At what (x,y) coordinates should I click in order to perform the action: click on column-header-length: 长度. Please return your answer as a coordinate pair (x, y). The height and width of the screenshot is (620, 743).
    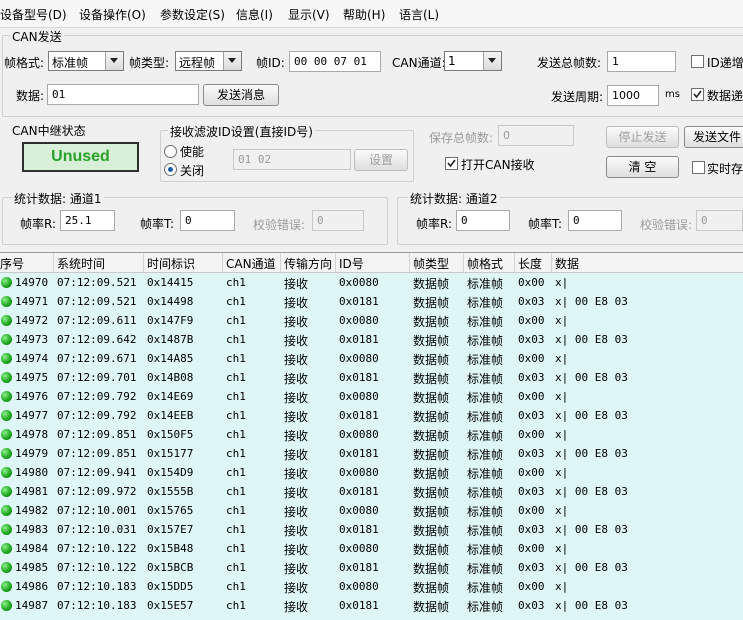
    Looking at the image, I should click on (530, 263).